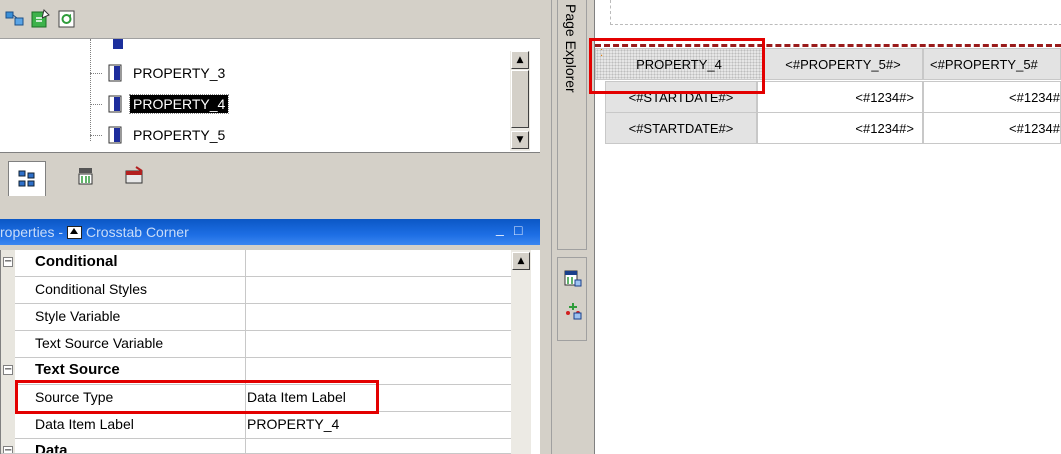  What do you see at coordinates (99, 343) in the screenshot?
I see `property-name: Text Source Variable` at bounding box center [99, 343].